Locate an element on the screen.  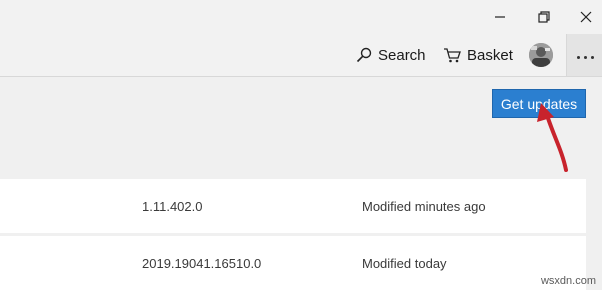
annotation-arrow is located at coordinates (552, 137).